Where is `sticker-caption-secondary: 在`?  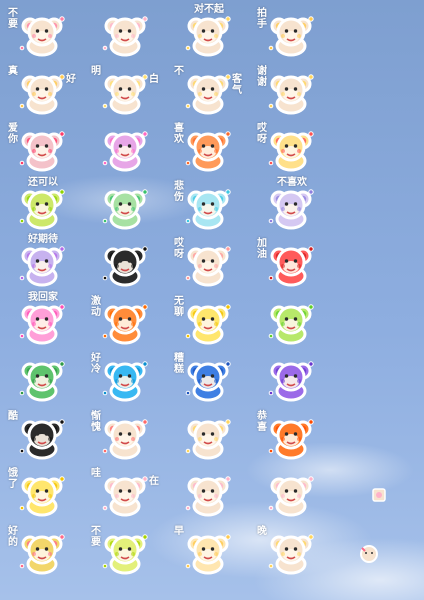 sticker-caption-secondary: 在 is located at coordinates (154, 481).